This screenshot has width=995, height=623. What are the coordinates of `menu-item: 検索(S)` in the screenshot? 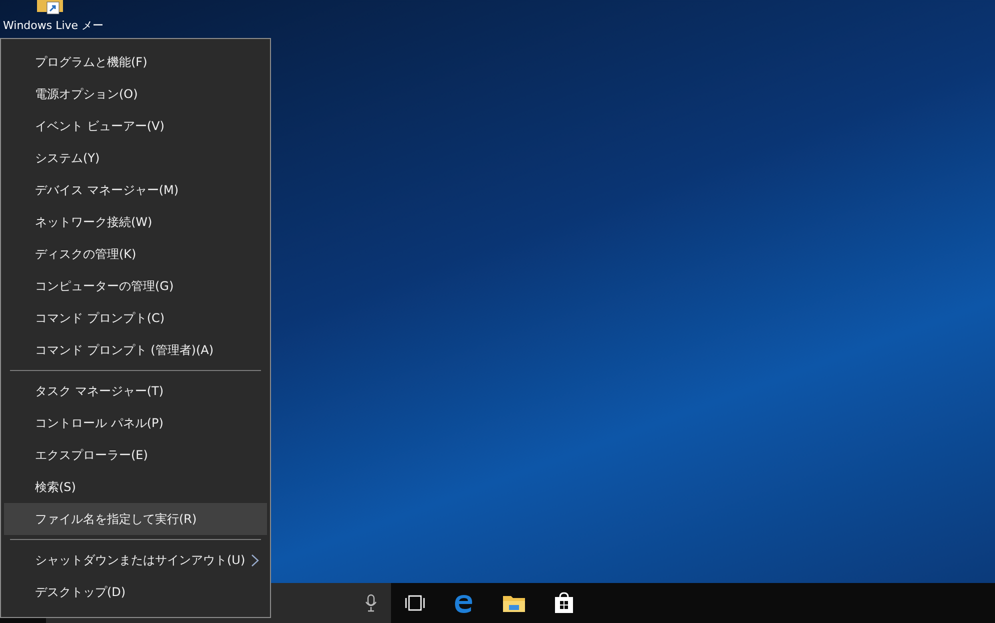 It's located at (135, 487).